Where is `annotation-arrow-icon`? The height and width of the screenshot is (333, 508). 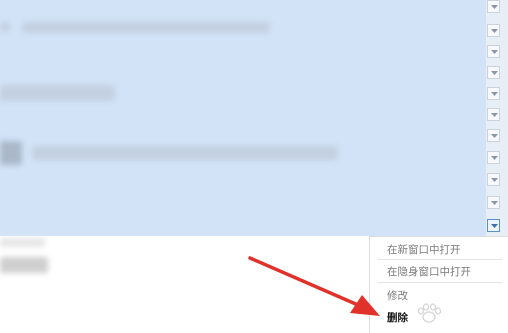
annotation-arrow-icon is located at coordinates (314, 286).